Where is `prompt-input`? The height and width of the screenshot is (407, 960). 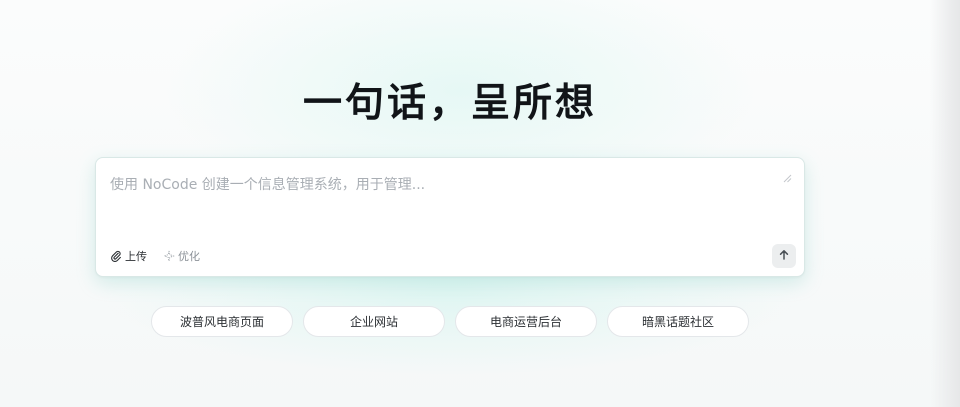 prompt-input is located at coordinates (440, 204).